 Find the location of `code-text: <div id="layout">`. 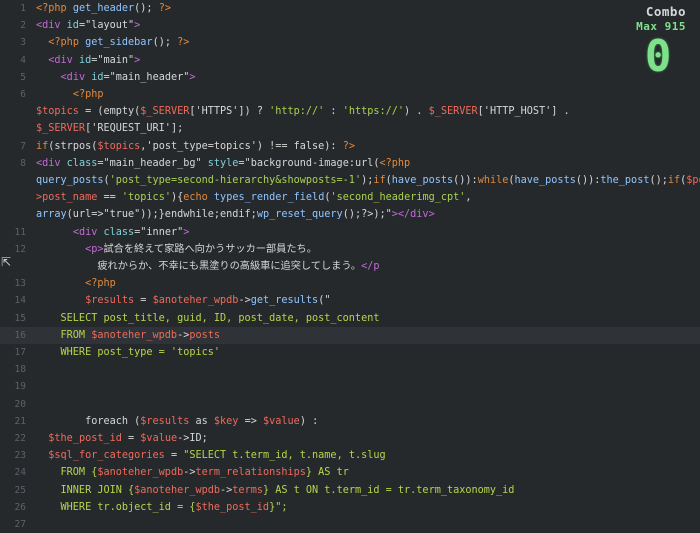

code-text: <div id="layout"> is located at coordinates (88, 25).